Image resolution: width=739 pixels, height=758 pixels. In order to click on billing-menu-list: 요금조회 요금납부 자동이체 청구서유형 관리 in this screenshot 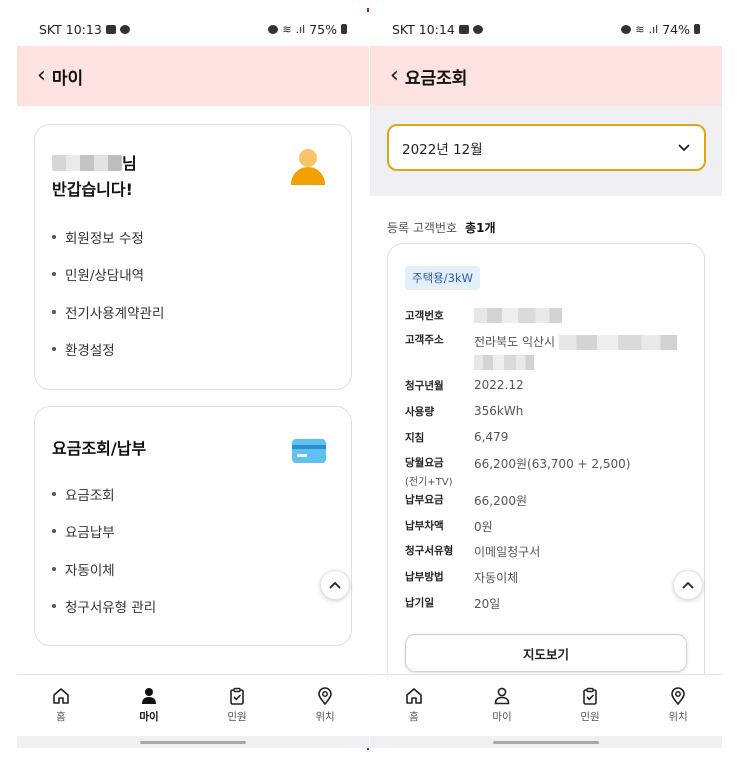, I will do `click(104, 550)`.